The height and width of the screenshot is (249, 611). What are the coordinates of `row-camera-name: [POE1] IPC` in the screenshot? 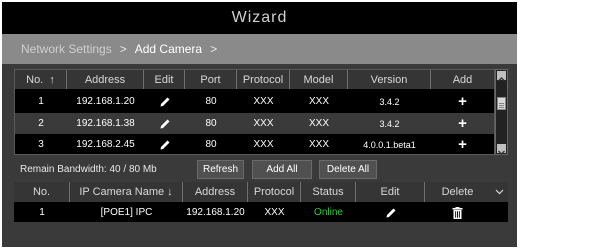 It's located at (126, 212).